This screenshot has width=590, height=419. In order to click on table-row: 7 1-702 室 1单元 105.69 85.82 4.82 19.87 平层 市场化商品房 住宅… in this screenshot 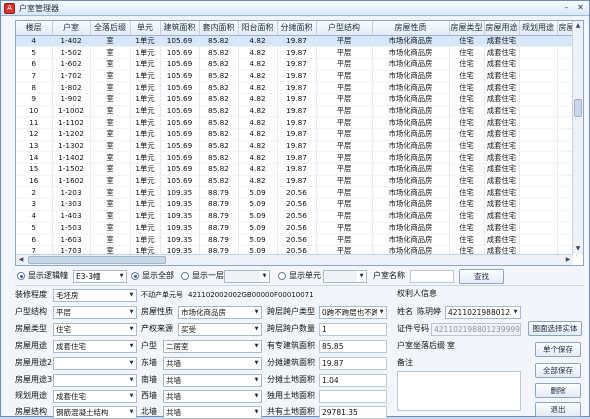, I will do `click(296, 76)`.